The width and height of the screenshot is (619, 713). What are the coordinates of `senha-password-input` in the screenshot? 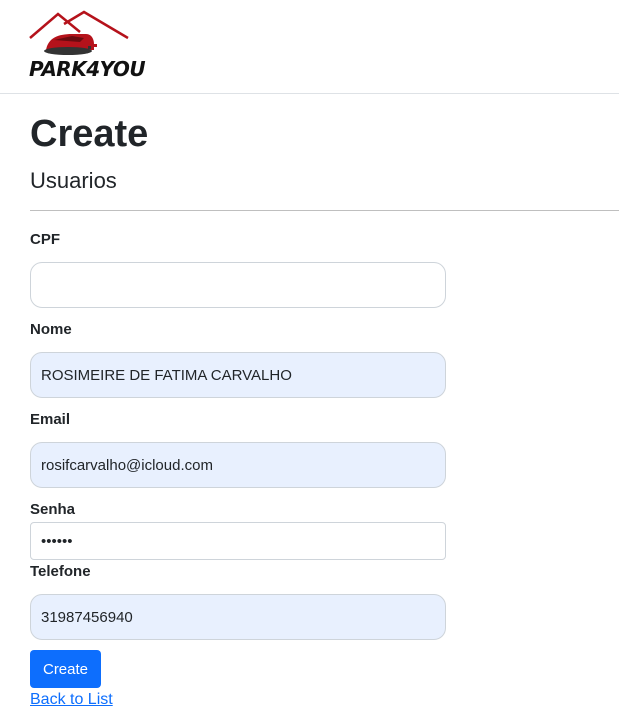 It's located at (238, 541).